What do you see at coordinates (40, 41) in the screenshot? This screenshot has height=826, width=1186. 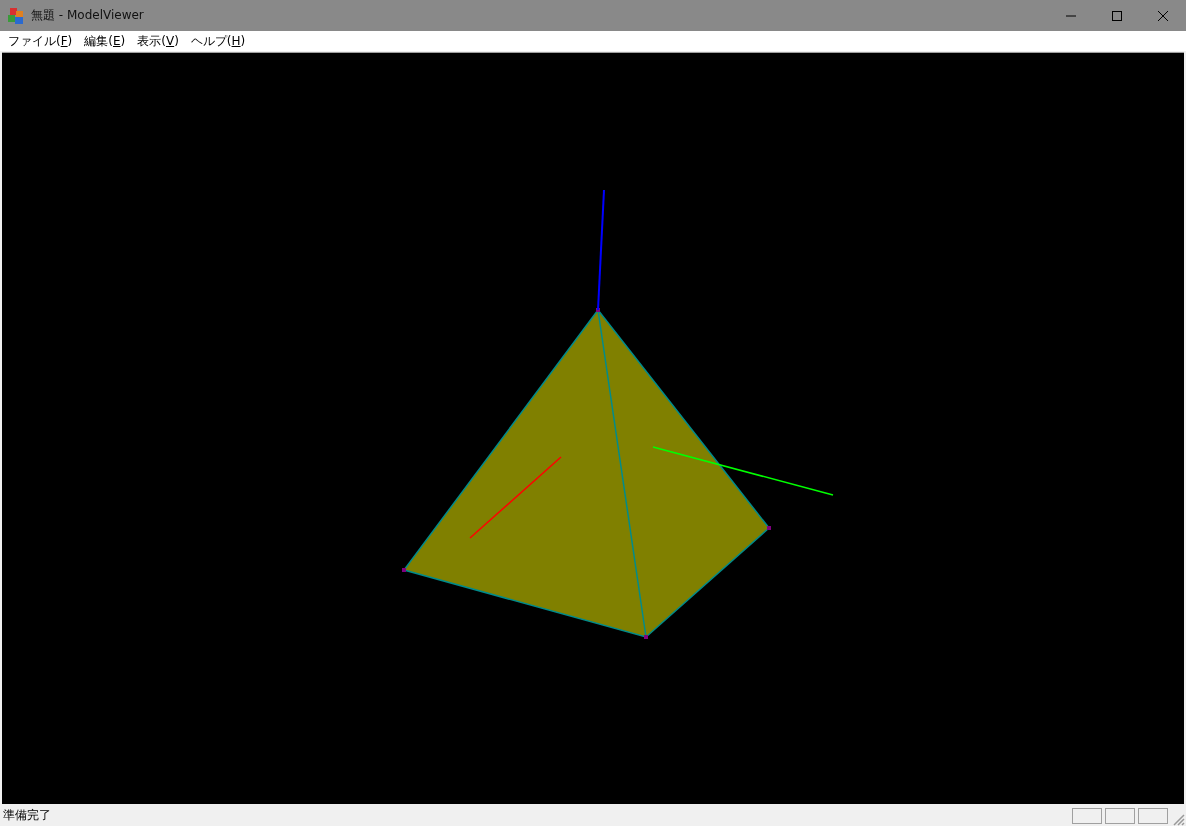 I see `menu-item: ファイル(F)` at bounding box center [40, 41].